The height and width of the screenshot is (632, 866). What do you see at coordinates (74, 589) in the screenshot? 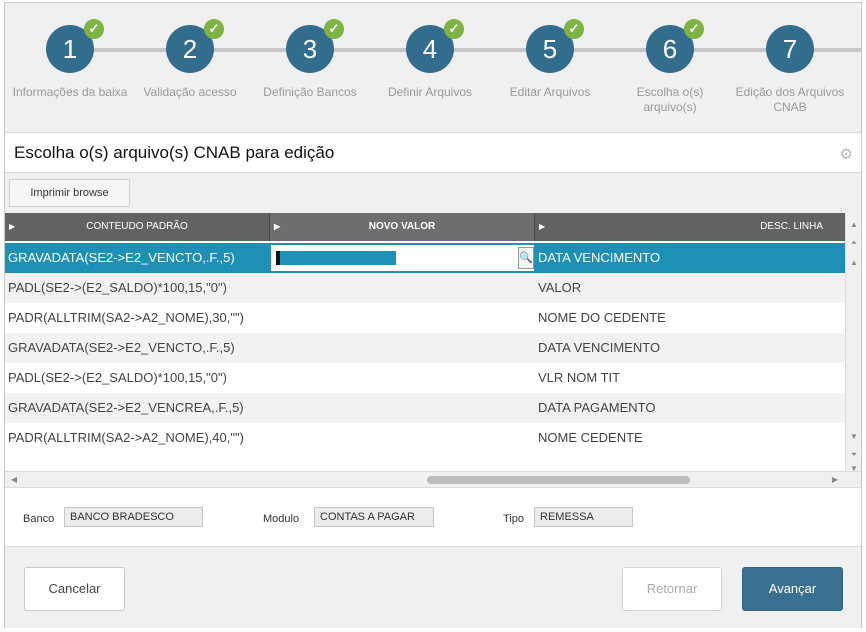
I see `cancel-button: Cancelar` at bounding box center [74, 589].